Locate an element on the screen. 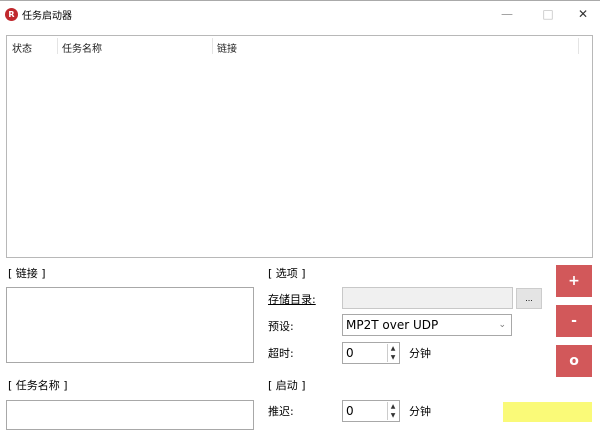 This screenshot has width=600, height=430. delay-unit: 分钟 is located at coordinates (420, 411).